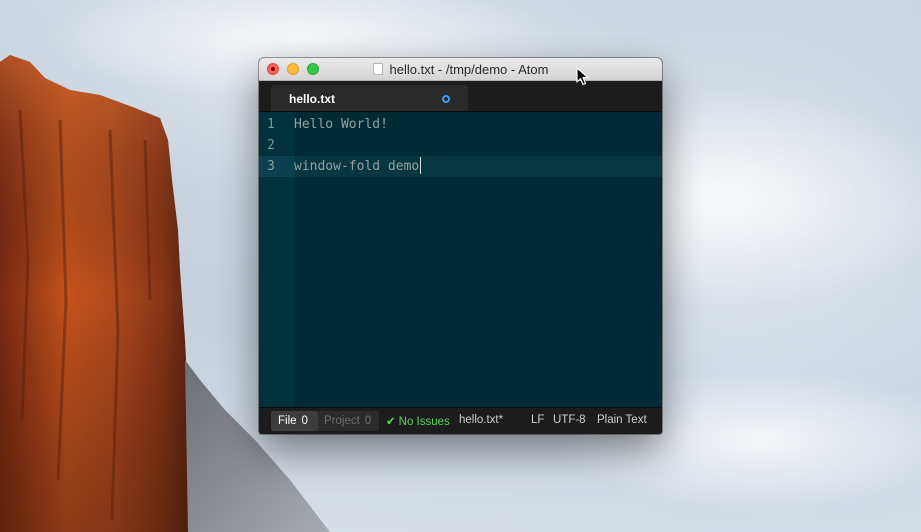 This screenshot has width=921, height=532. Describe the element at coordinates (271, 145) in the screenshot. I see `line-number: 2` at that location.